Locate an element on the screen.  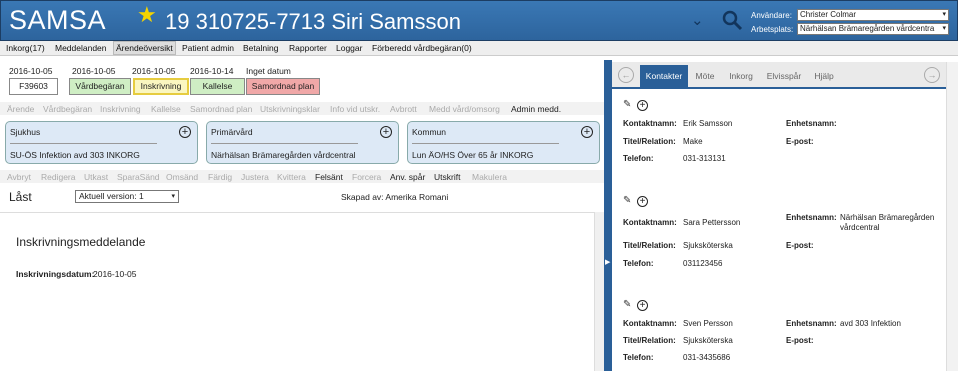
tb-avbryt: Avbryt is located at coordinates (19, 177).